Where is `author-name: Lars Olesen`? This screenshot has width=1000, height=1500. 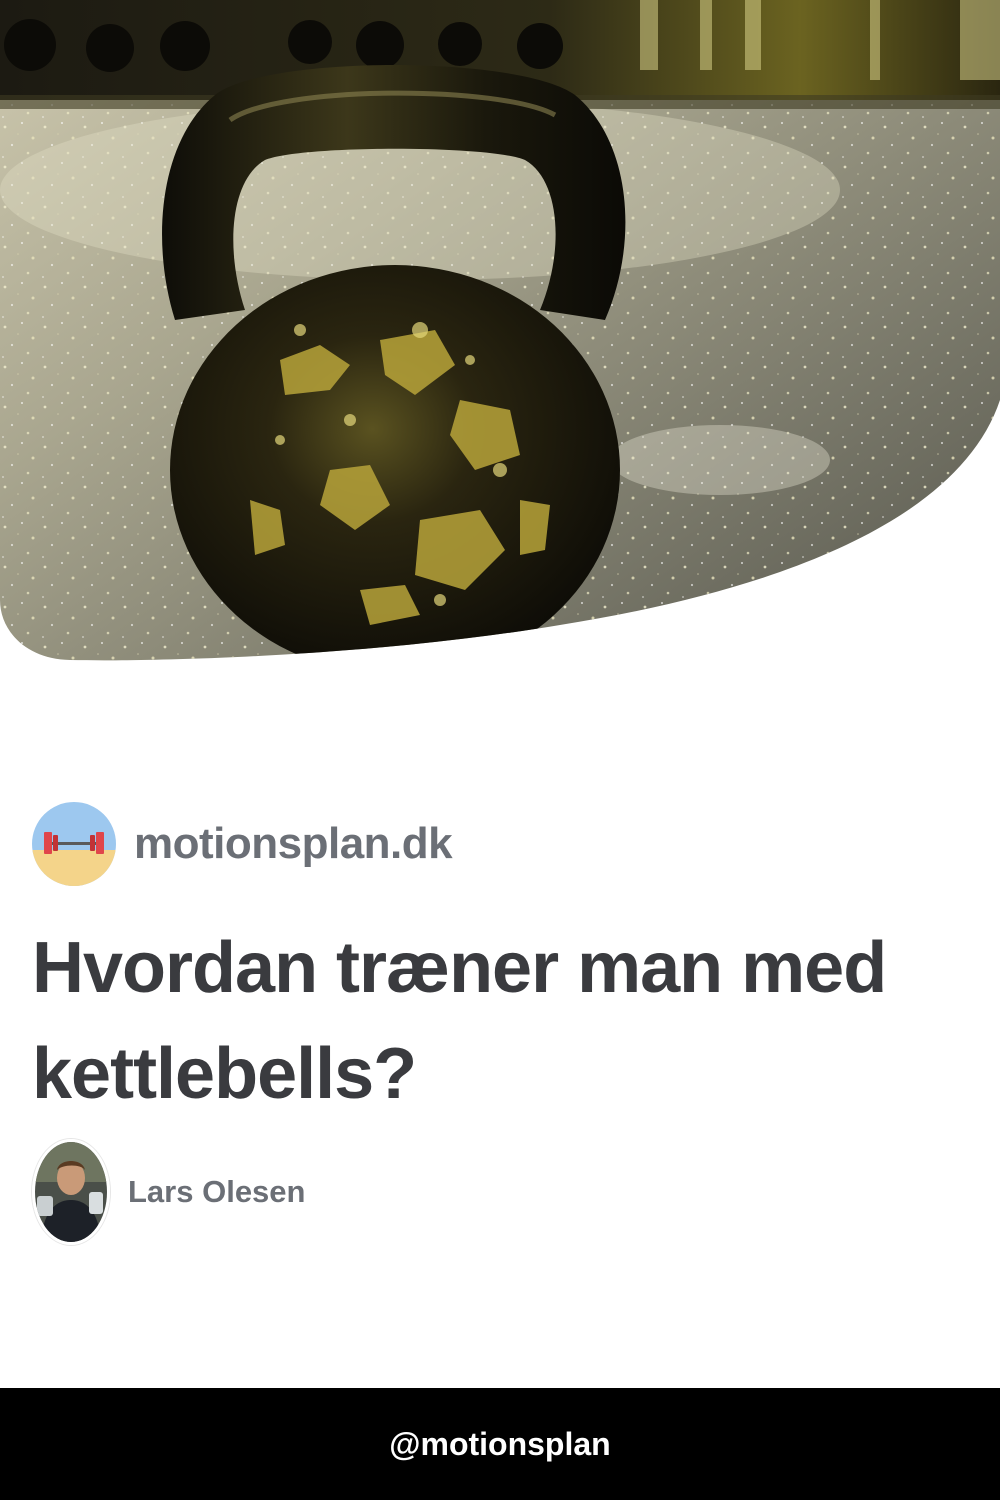
author-name: Lars Olesen is located at coordinates (216, 1192).